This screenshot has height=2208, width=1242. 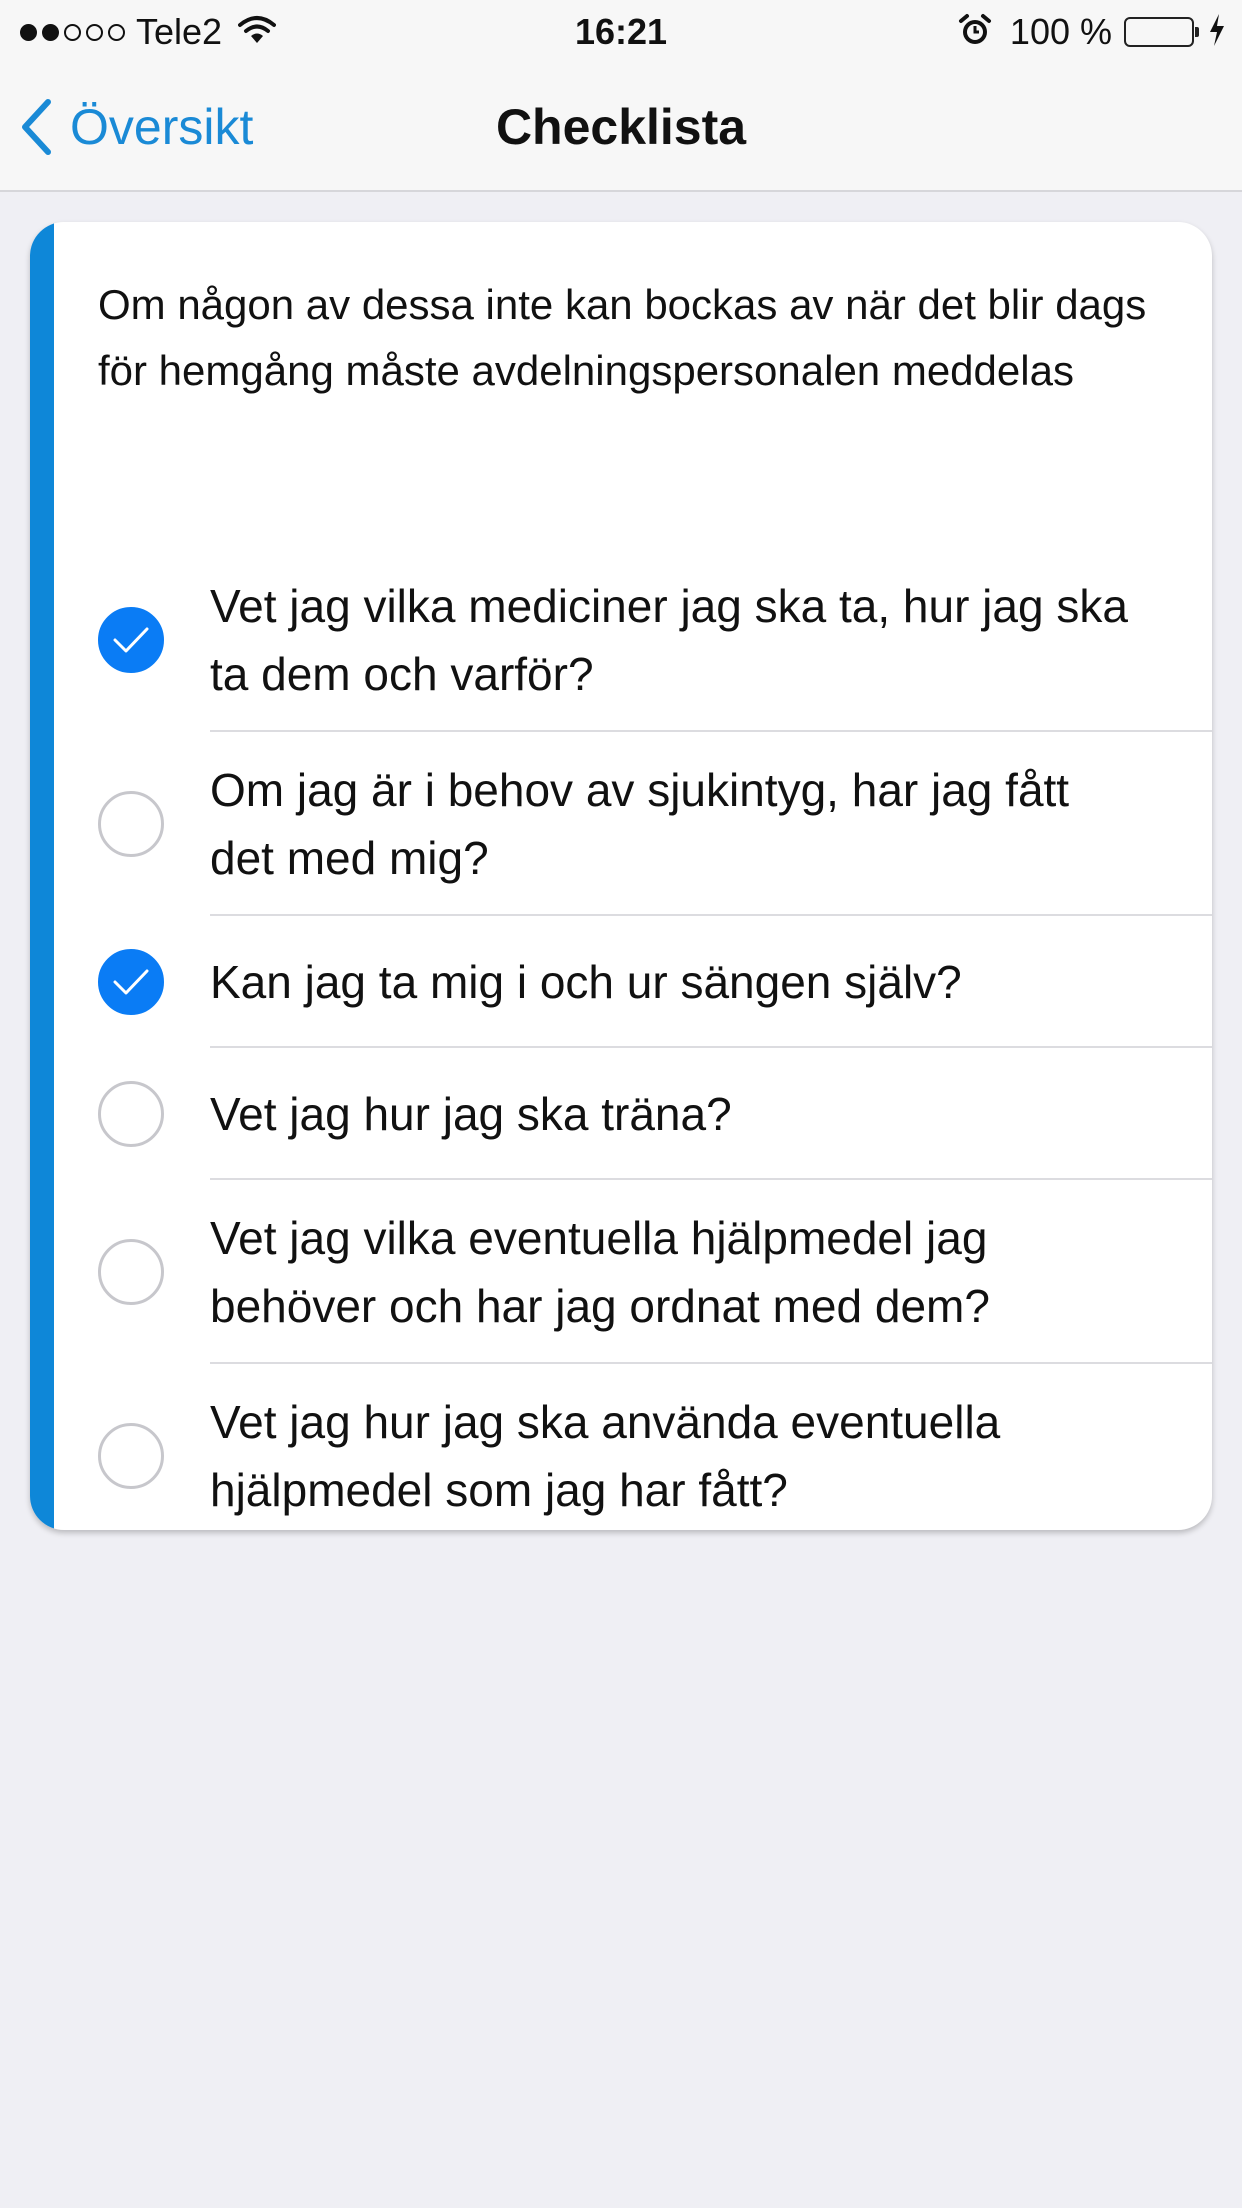 I want to click on checklist-item-label: Kan jag ta mig i och ur sängen själv?, so click(x=586, y=982).